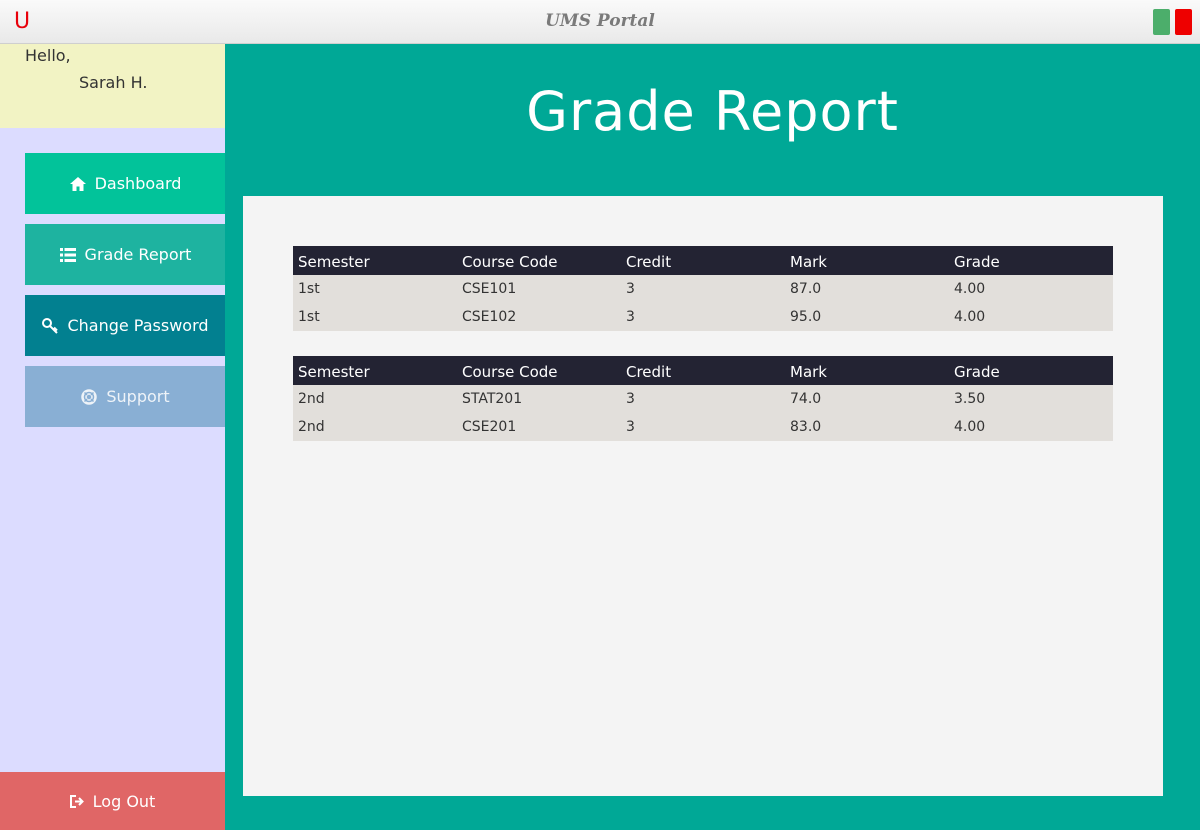 This screenshot has width=1200, height=830. What do you see at coordinates (50, 326) in the screenshot?
I see `key-icon` at bounding box center [50, 326].